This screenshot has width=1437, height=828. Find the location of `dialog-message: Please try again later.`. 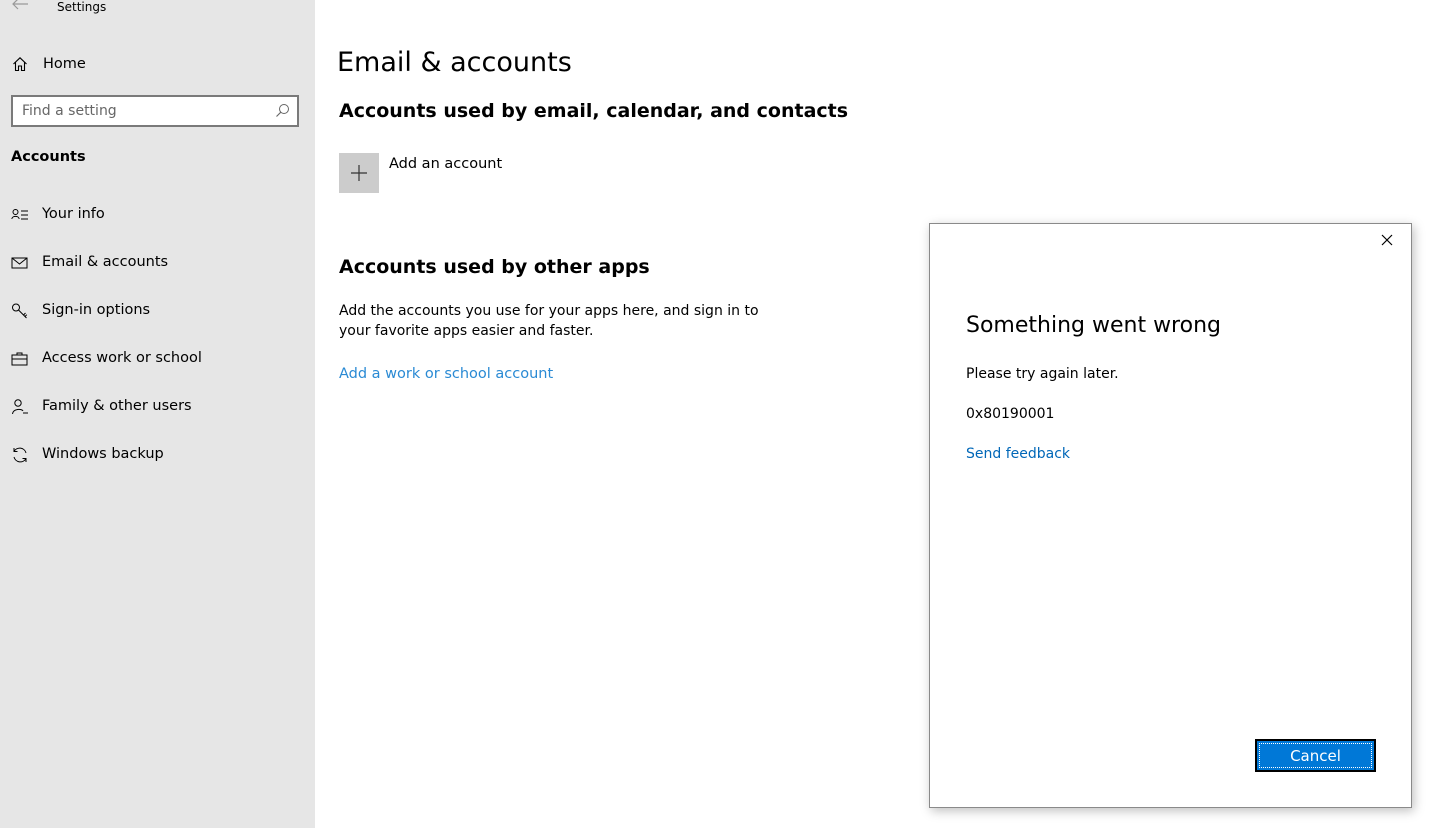

dialog-message: Please try again later. is located at coordinates (1042, 374).